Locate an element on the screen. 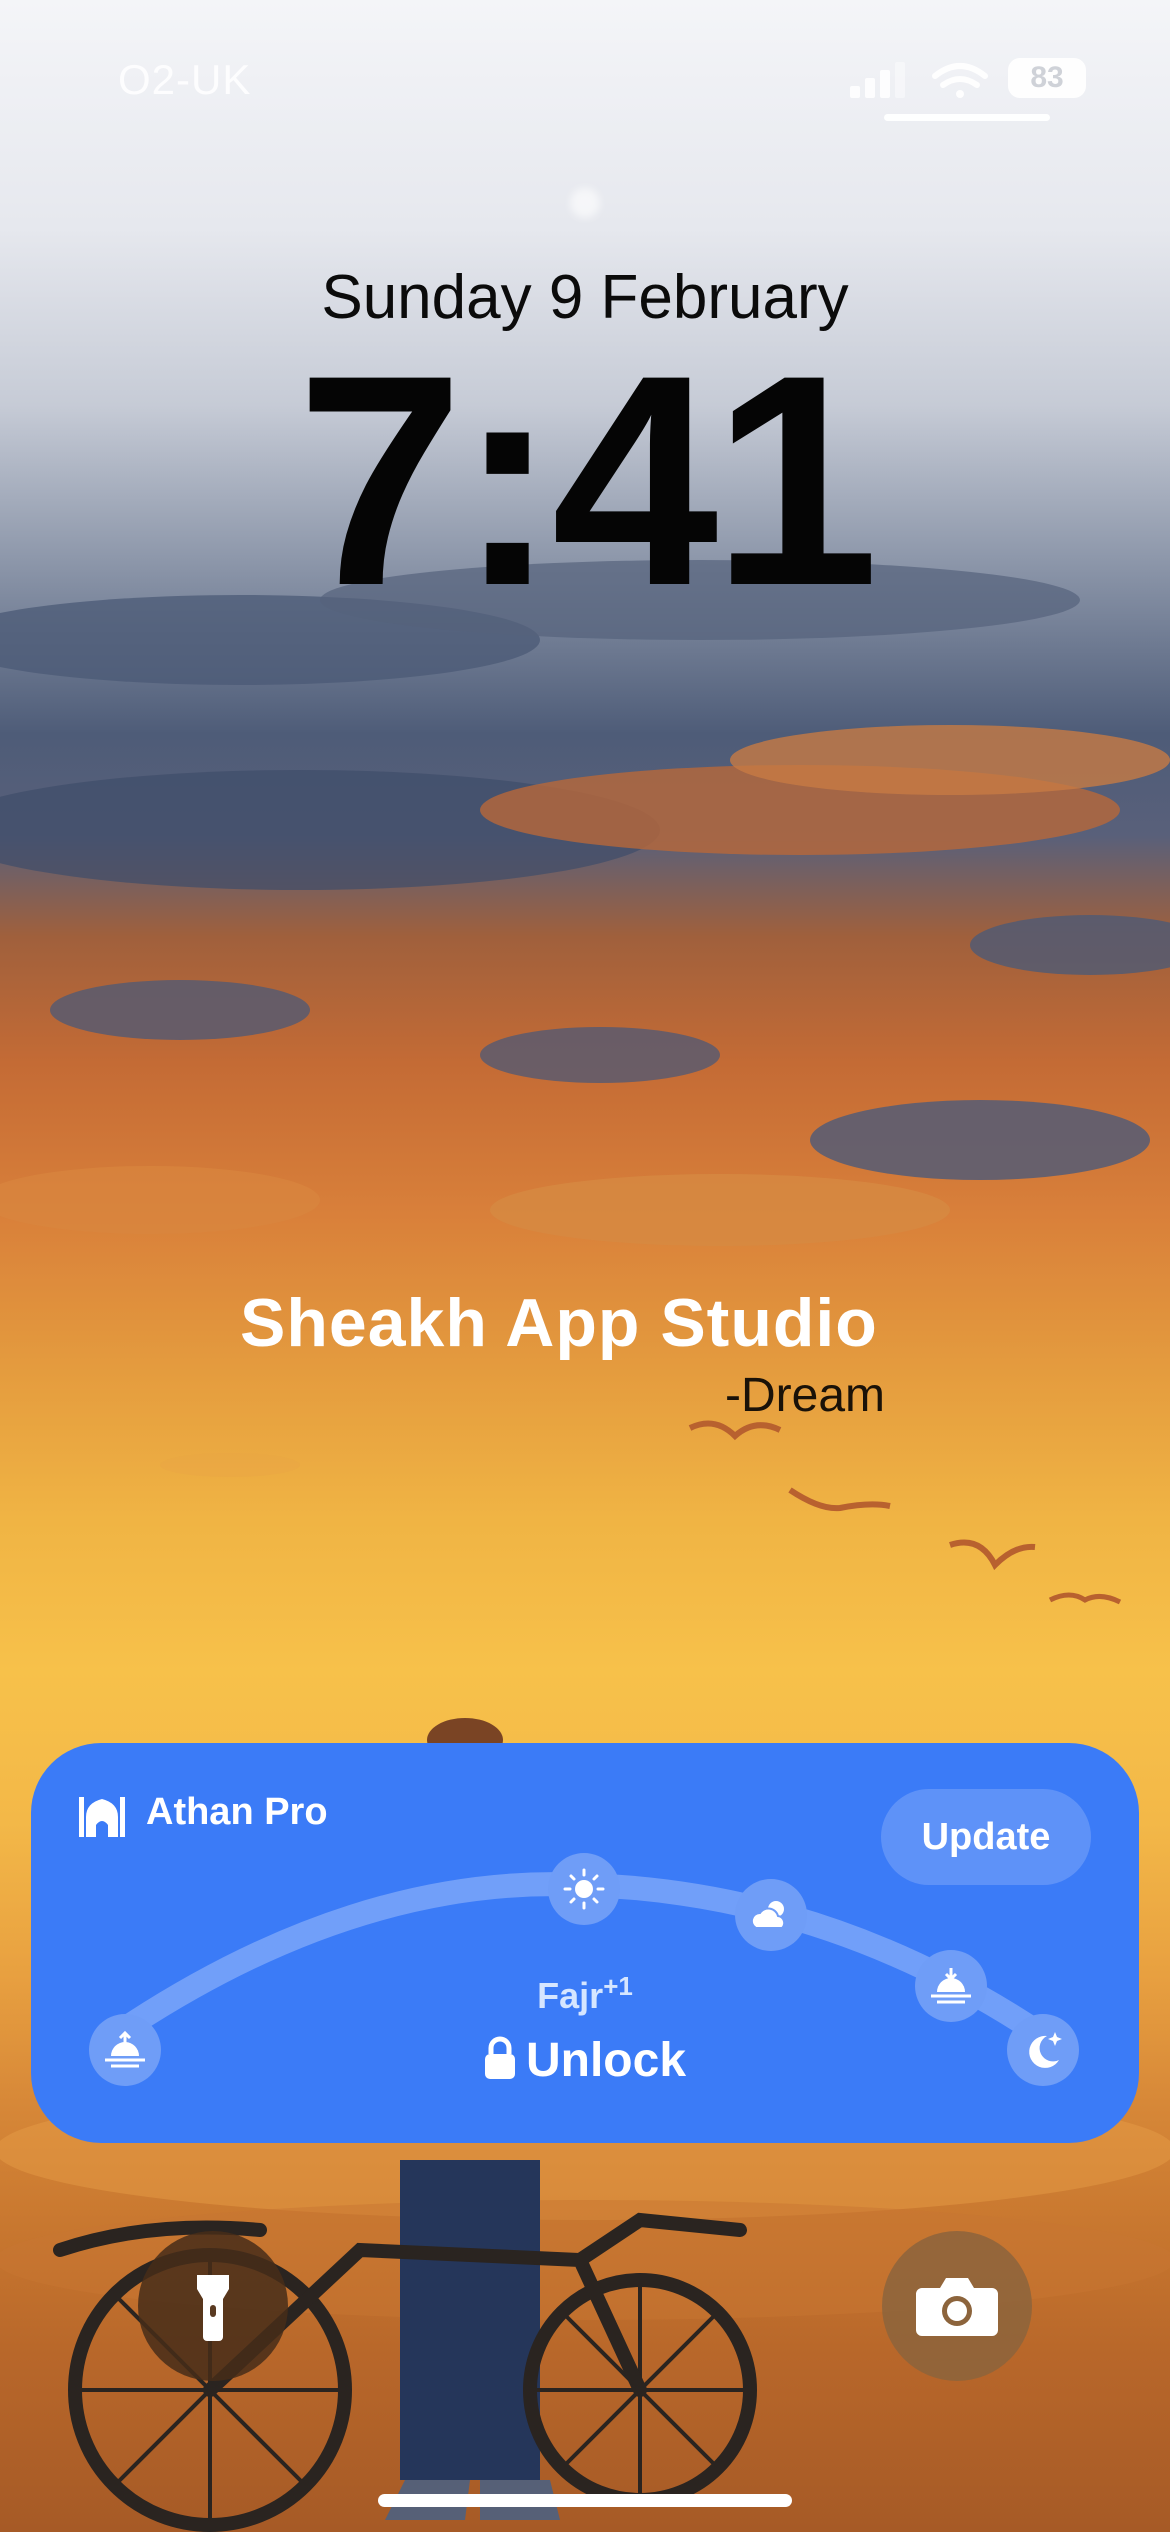 The width and height of the screenshot is (1170, 2532). signal-icon is located at coordinates (877, 80).